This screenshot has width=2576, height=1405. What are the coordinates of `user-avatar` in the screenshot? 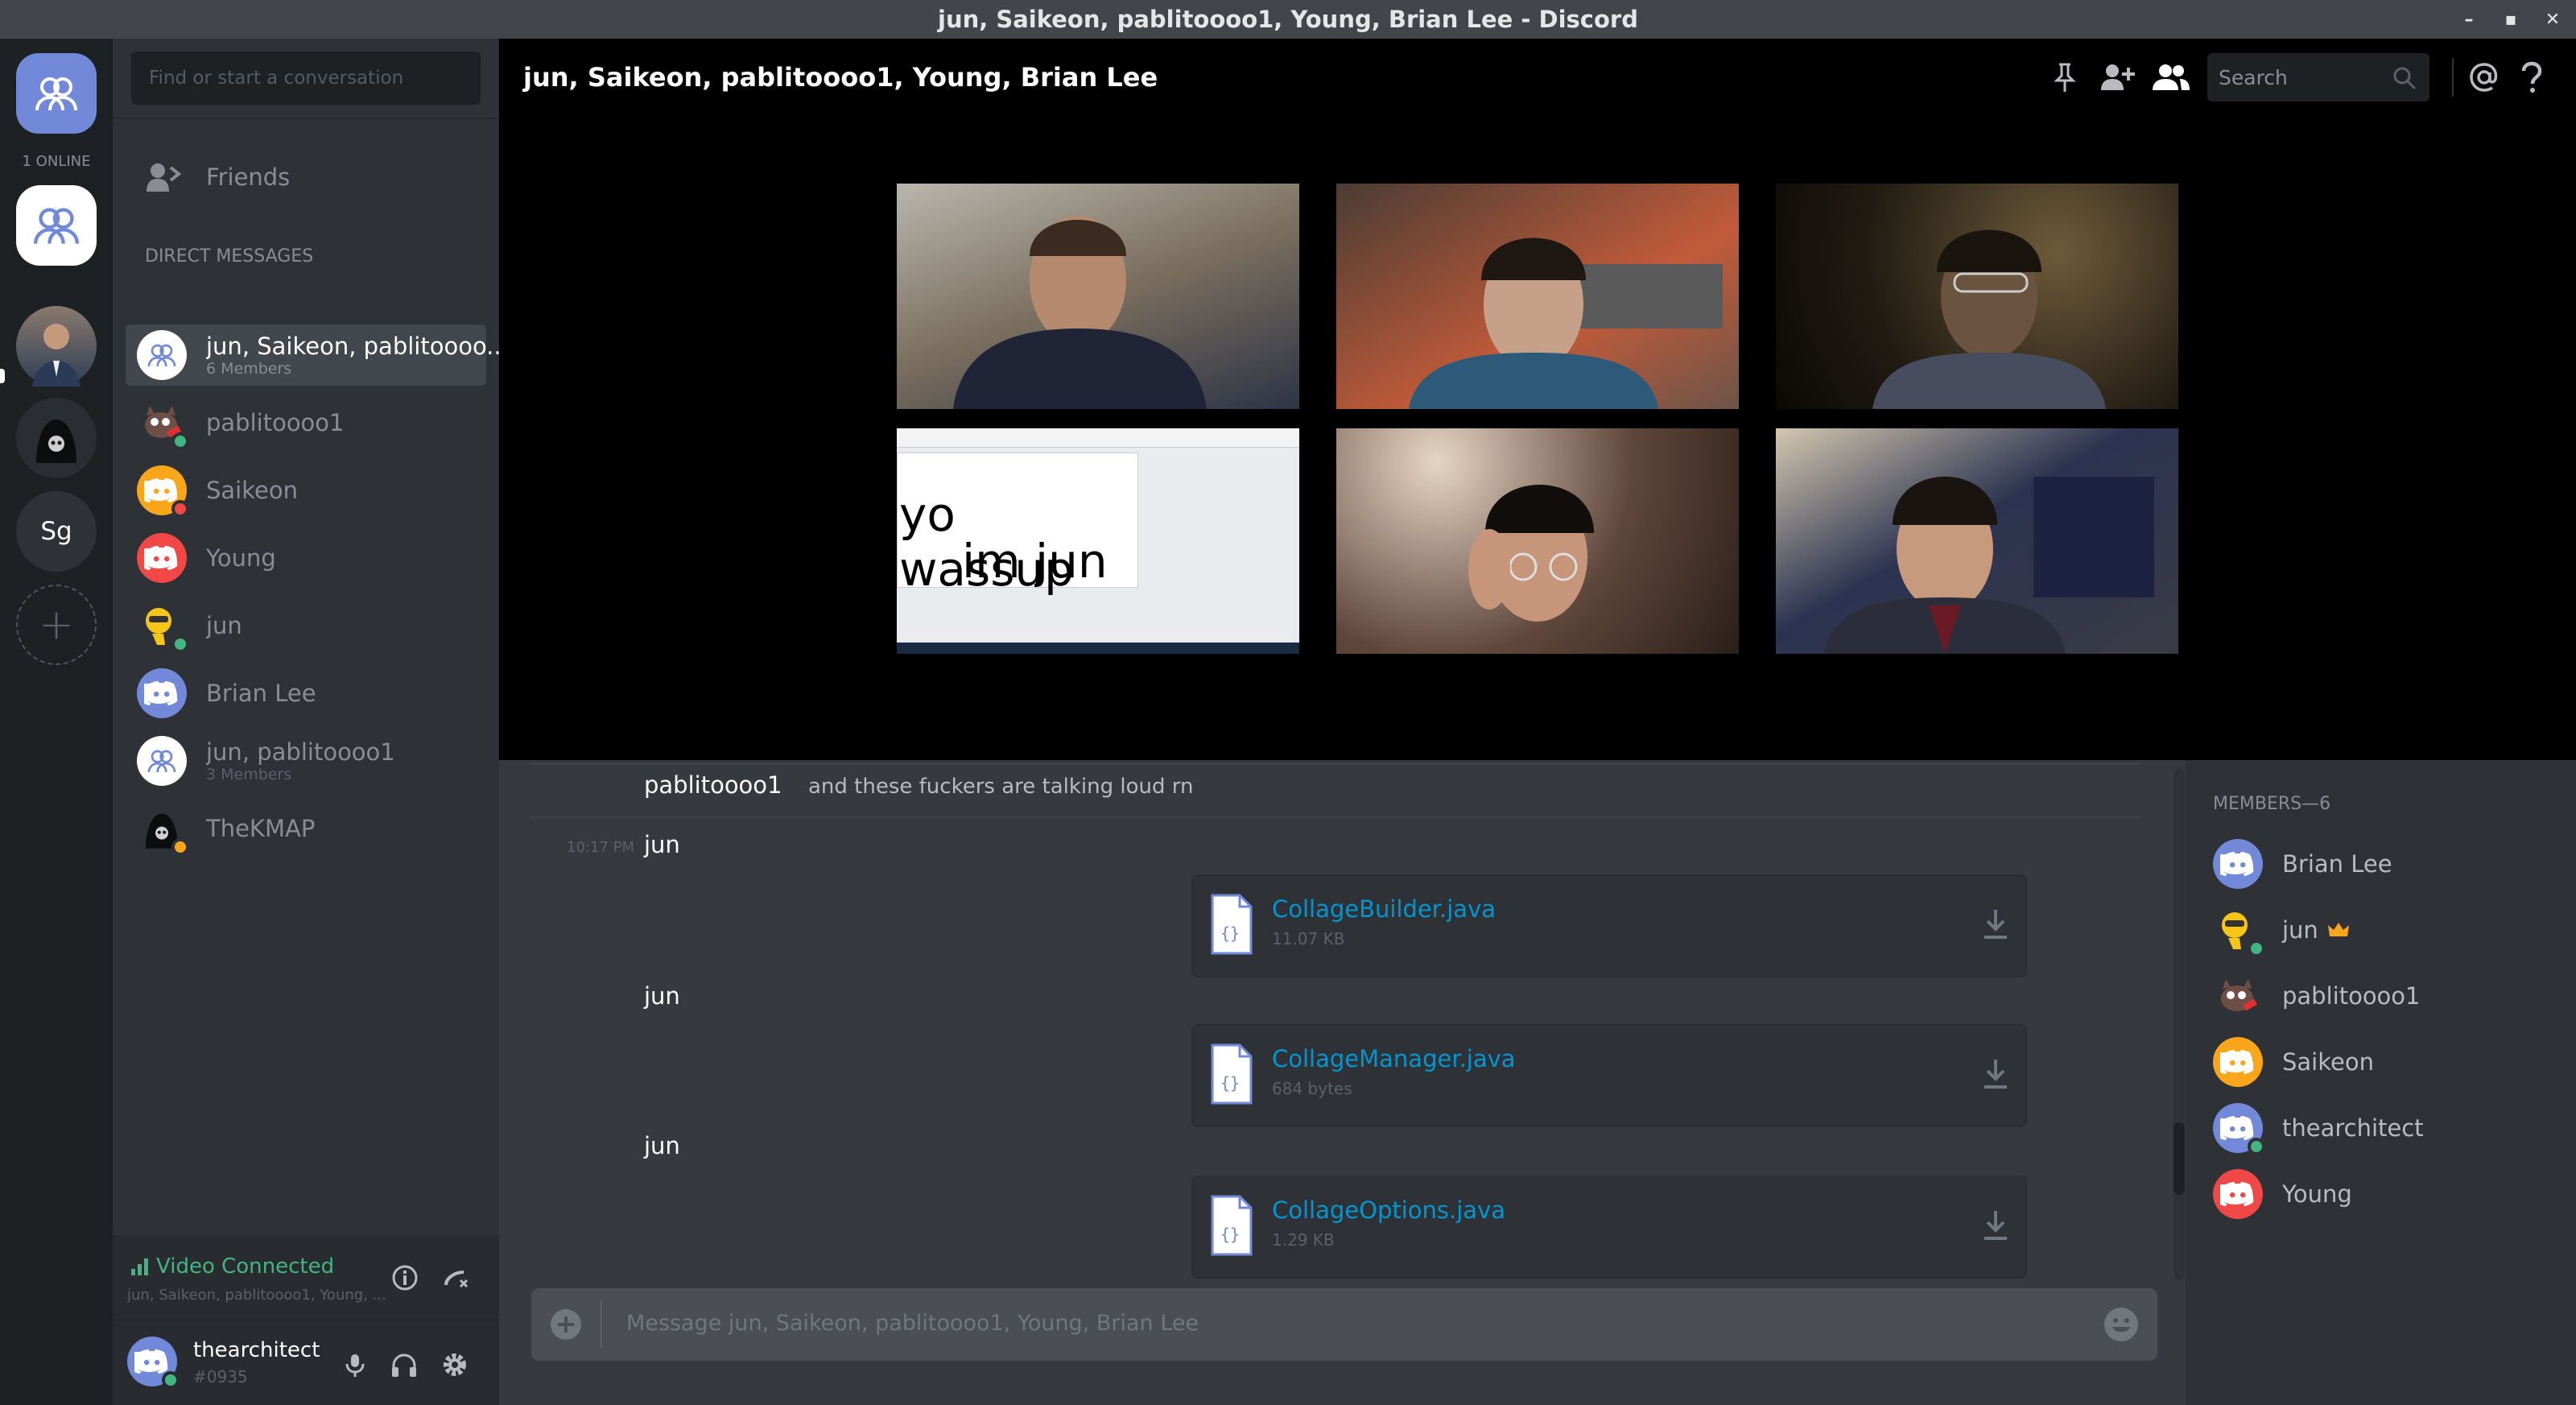 It's located at (153, 1363).